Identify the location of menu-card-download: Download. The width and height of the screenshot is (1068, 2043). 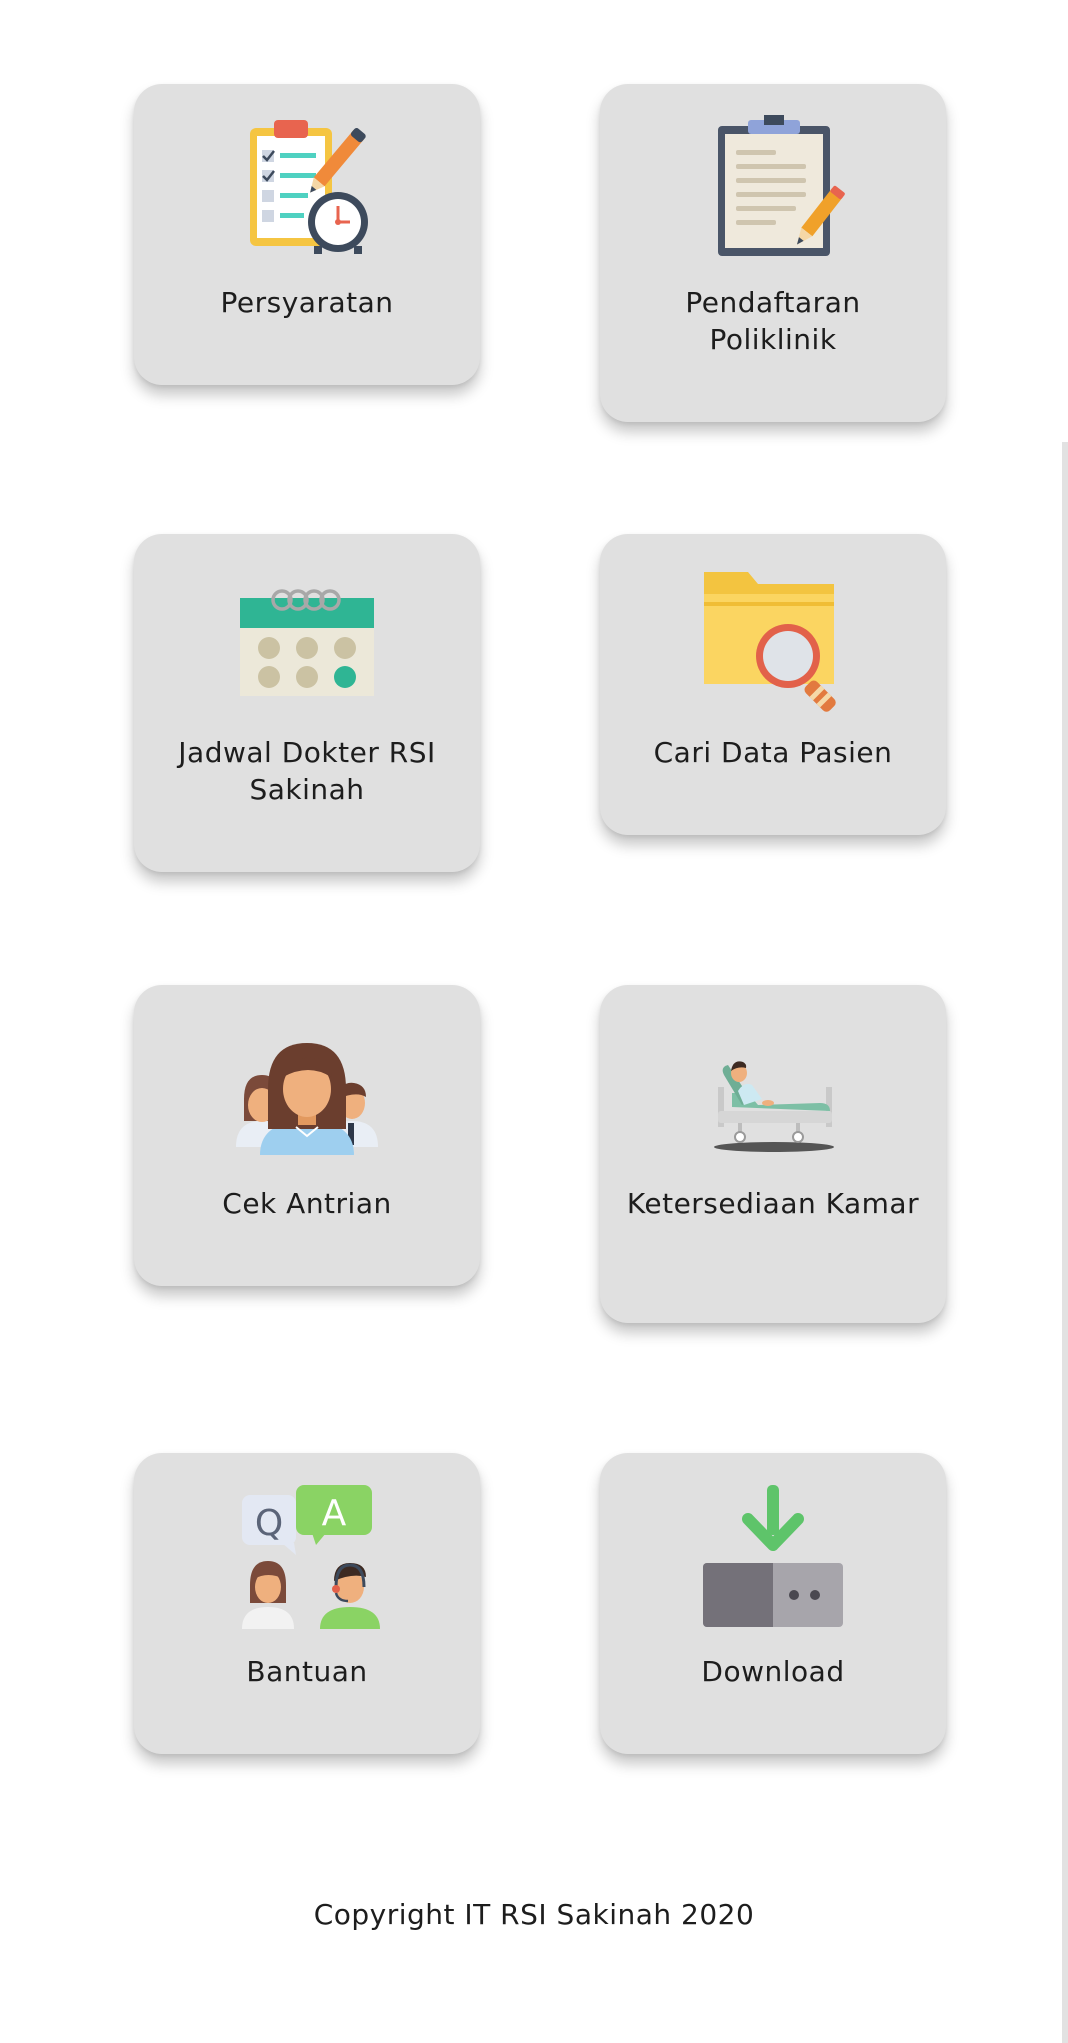
(773, 1603).